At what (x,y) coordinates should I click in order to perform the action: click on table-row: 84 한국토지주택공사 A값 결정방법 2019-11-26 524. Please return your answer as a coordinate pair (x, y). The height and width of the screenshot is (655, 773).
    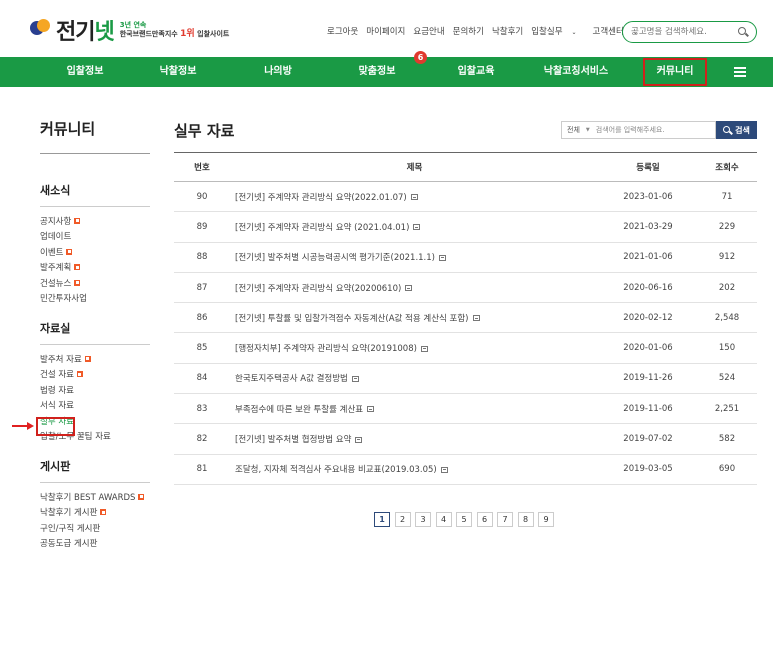
    Looking at the image, I should click on (465, 379).